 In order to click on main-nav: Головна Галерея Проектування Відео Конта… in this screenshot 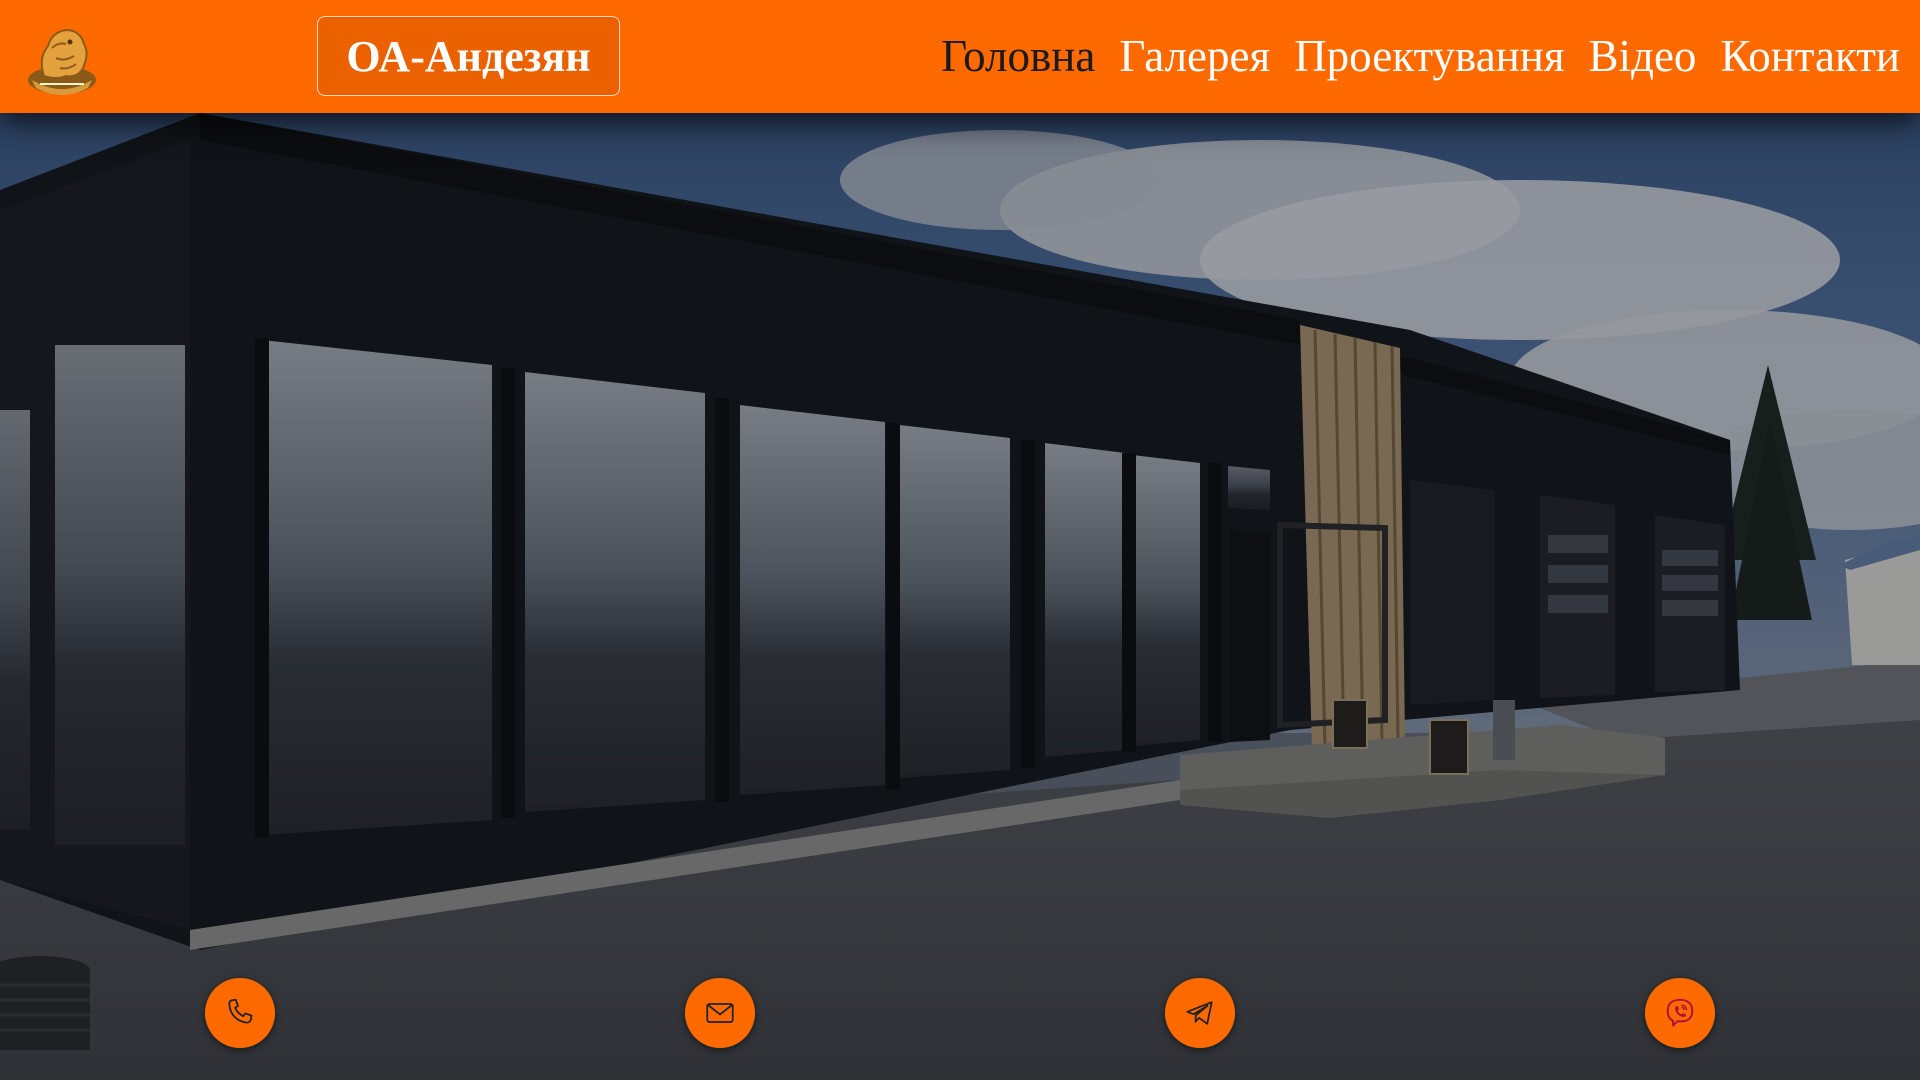, I will do `click(1408, 56)`.